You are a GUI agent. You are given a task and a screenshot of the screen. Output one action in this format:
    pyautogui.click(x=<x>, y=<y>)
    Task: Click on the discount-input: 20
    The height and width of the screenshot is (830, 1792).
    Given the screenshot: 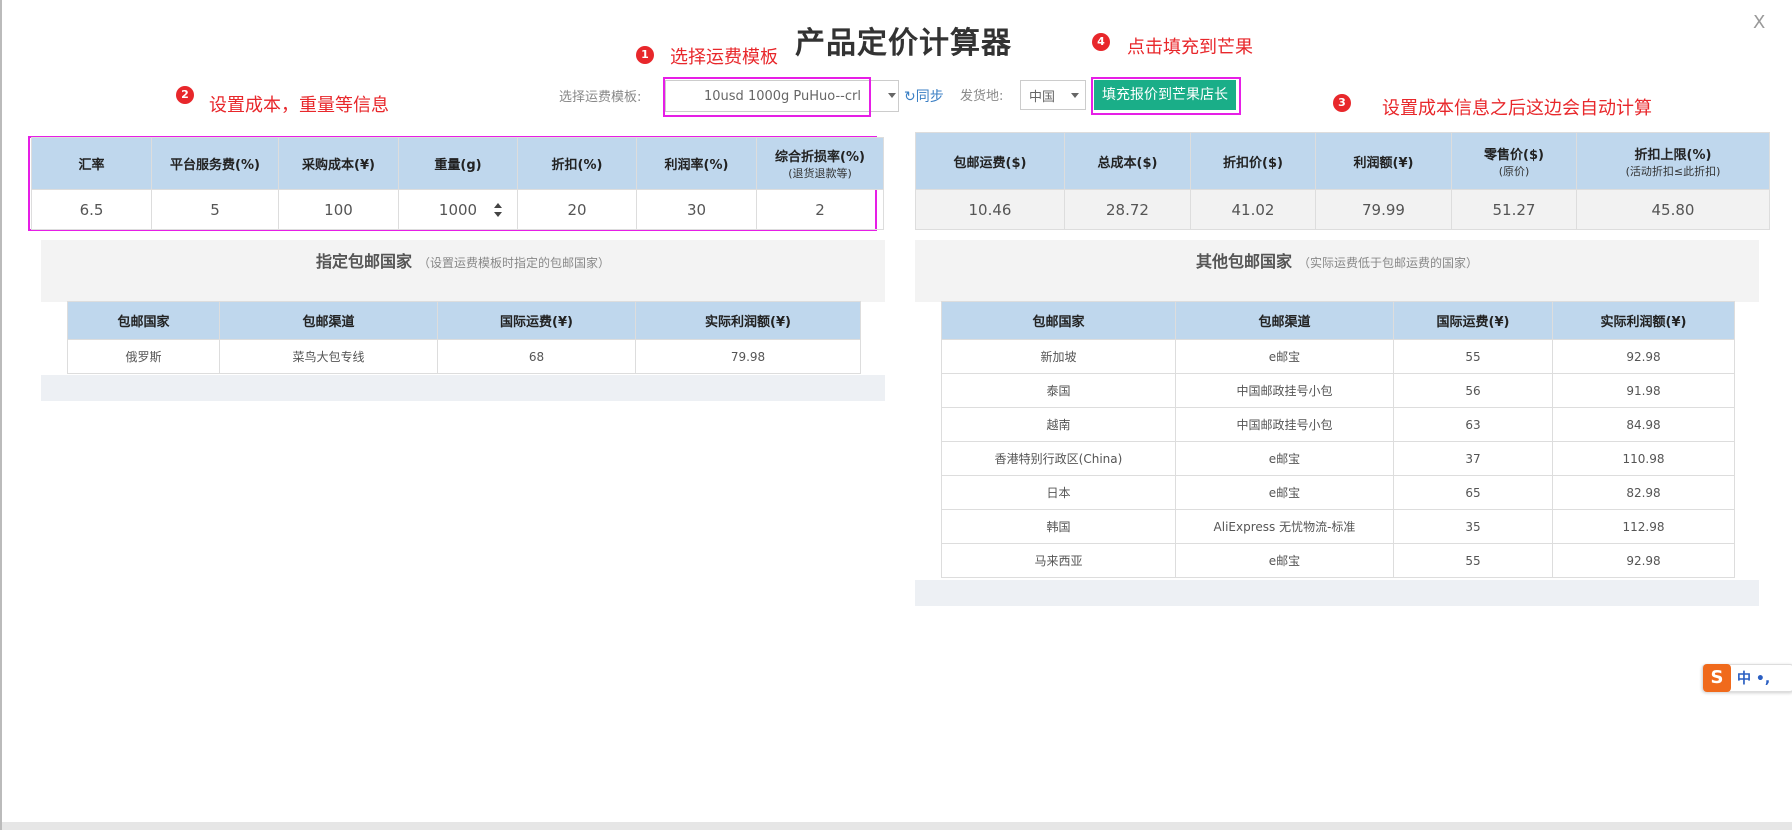 What is the action you would take?
    pyautogui.click(x=577, y=209)
    